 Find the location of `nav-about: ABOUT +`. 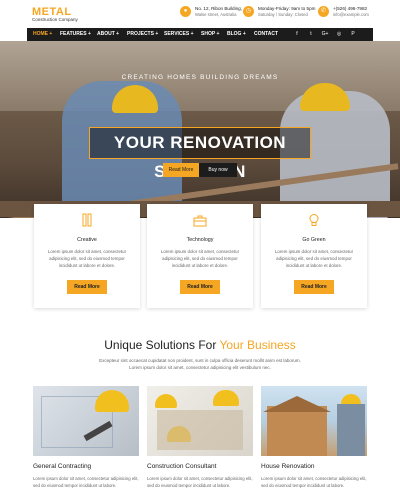

nav-about: ABOUT + is located at coordinates (108, 34).